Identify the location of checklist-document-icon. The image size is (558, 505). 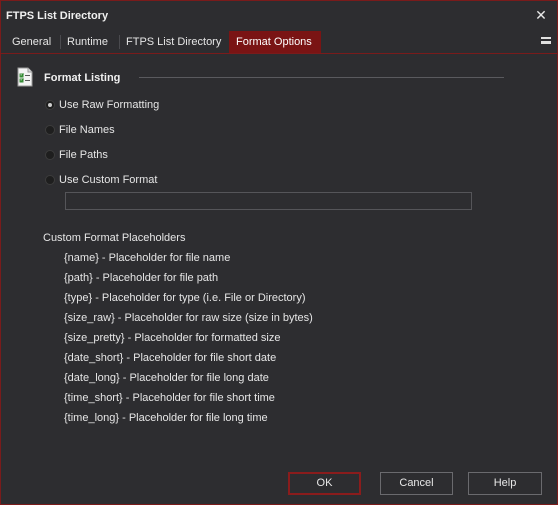
(25, 77).